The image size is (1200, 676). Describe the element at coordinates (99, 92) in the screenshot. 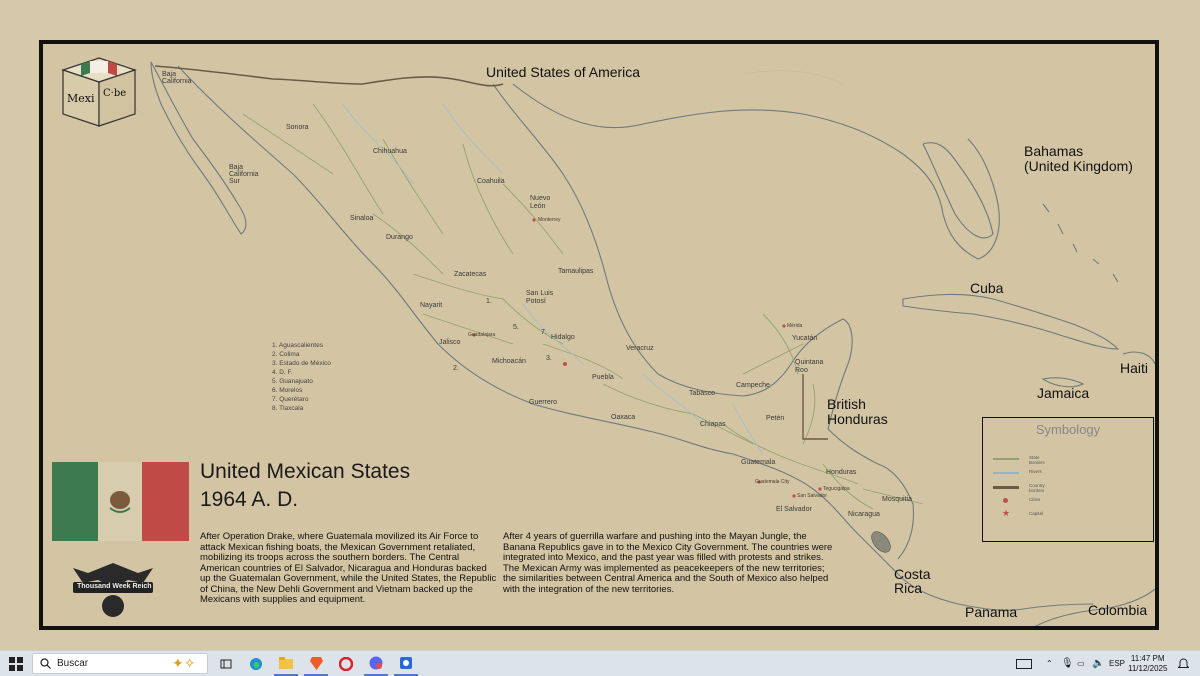

I see `mexicube-logo: Mexi C·be` at that location.